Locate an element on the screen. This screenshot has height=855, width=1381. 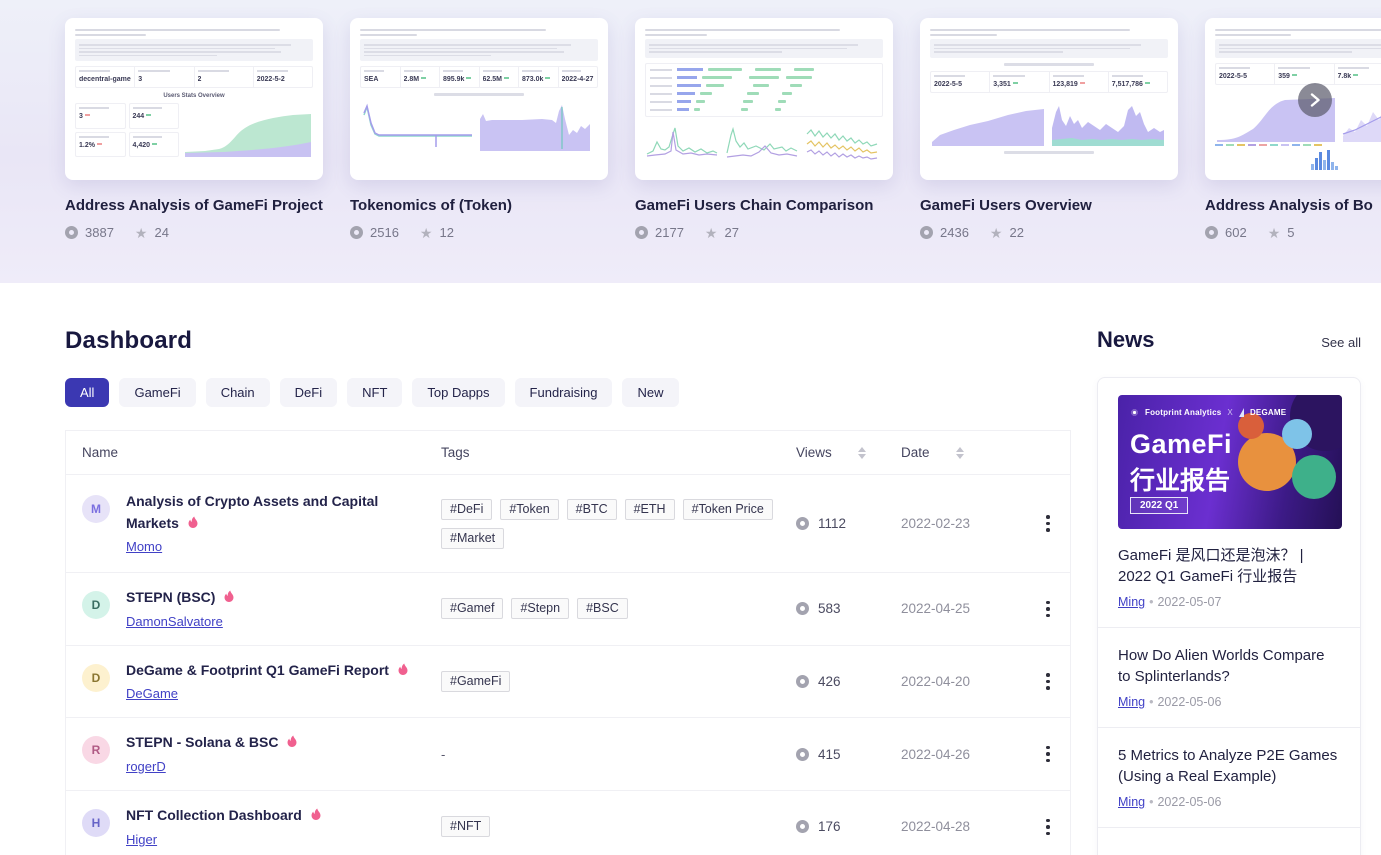
thumb-substats: 3 244 1.2% 4,420 is located at coordinates (127, 130).